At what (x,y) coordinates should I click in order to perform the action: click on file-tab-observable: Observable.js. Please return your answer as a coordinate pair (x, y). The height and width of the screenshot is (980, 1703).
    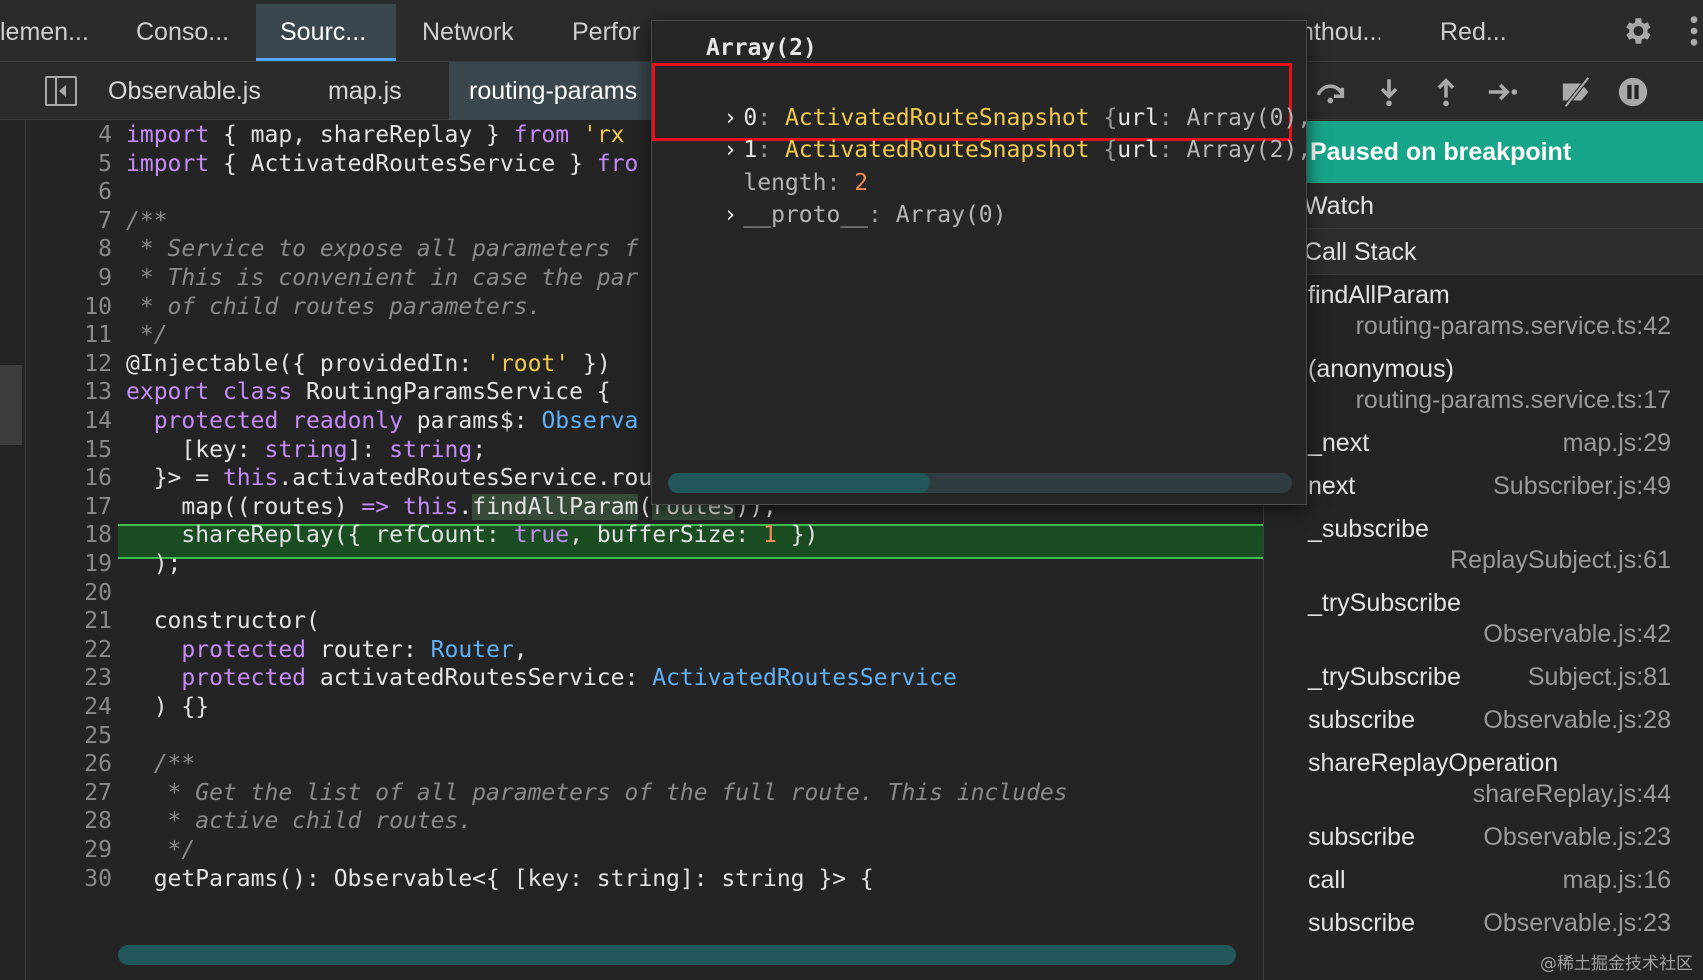
    Looking at the image, I should click on (193, 91).